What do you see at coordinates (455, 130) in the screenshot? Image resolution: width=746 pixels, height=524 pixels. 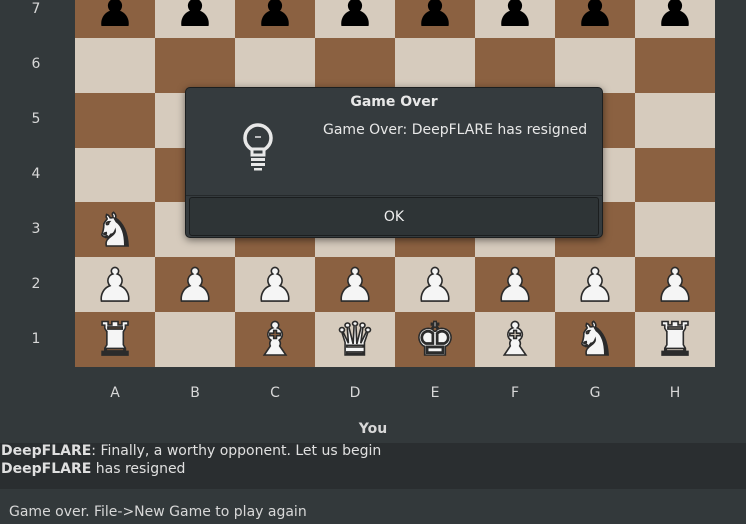 I see `dialog-message: Game Over: DeepFLARE has resigned` at bounding box center [455, 130].